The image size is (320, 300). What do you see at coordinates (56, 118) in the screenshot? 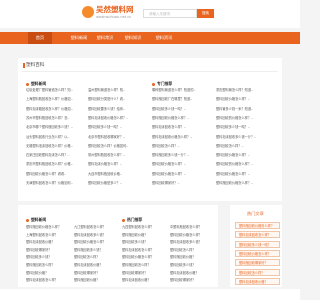
I see `list-item: 苏州市塑料瓶回收怎么样？怎..` at bounding box center [56, 118].